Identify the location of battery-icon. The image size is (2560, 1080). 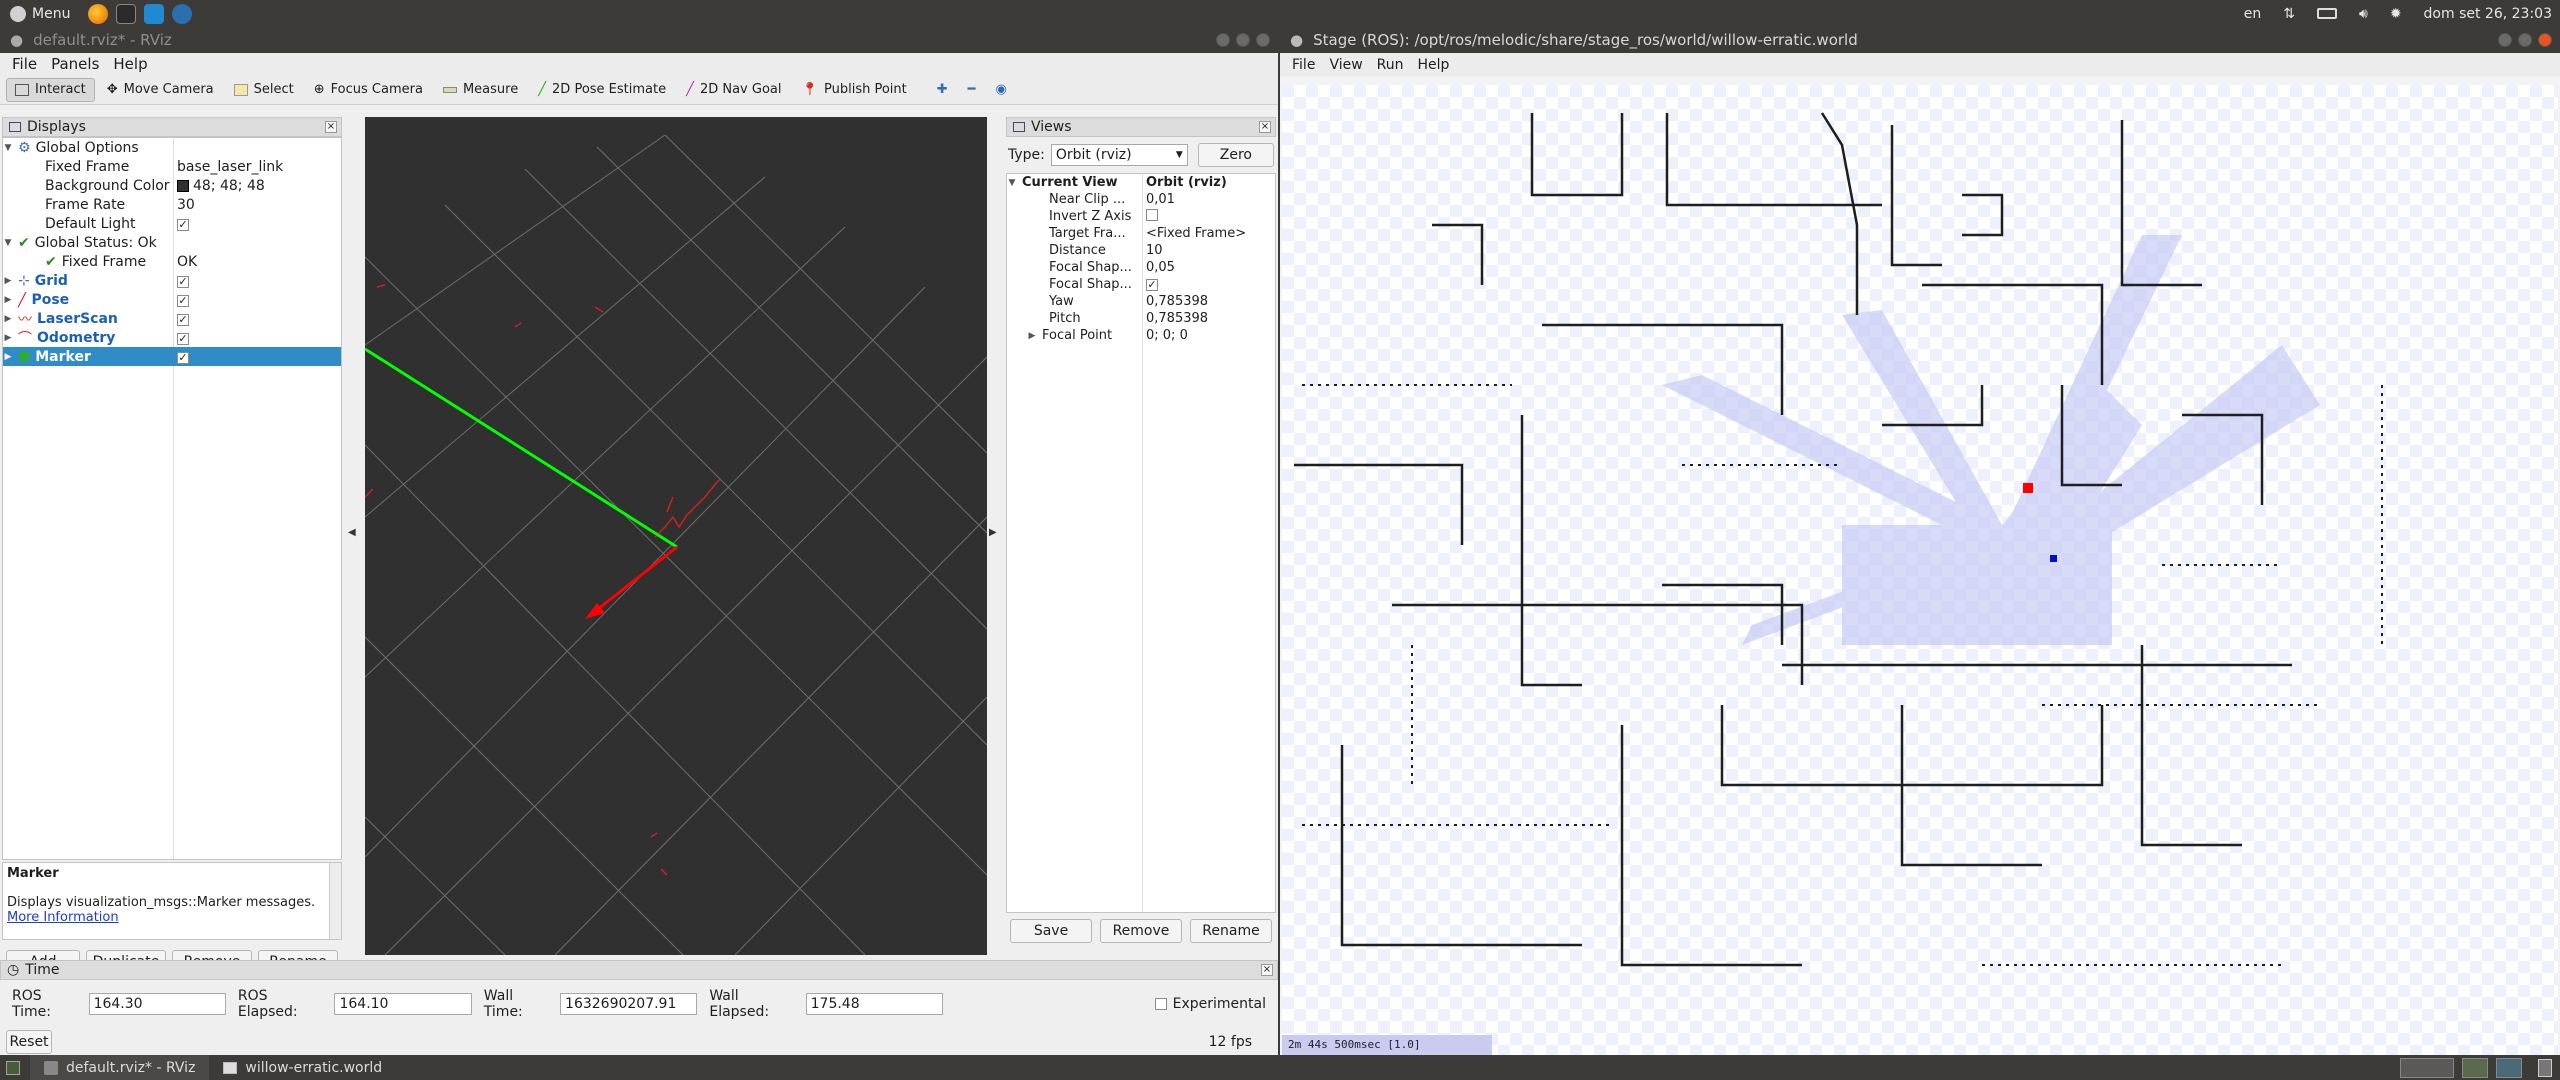
(2326, 13).